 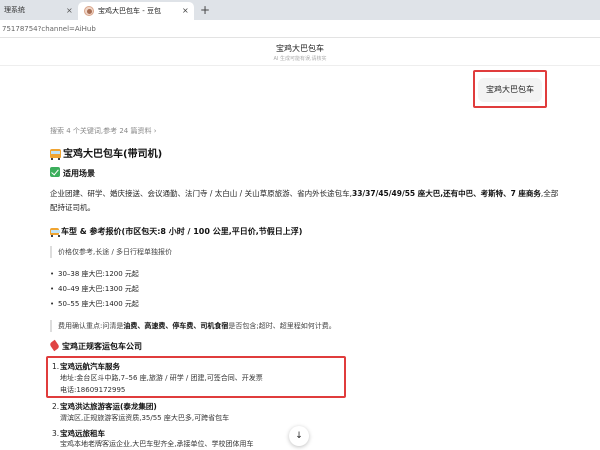 What do you see at coordinates (54, 345) in the screenshot?
I see `phone-icon` at bounding box center [54, 345].